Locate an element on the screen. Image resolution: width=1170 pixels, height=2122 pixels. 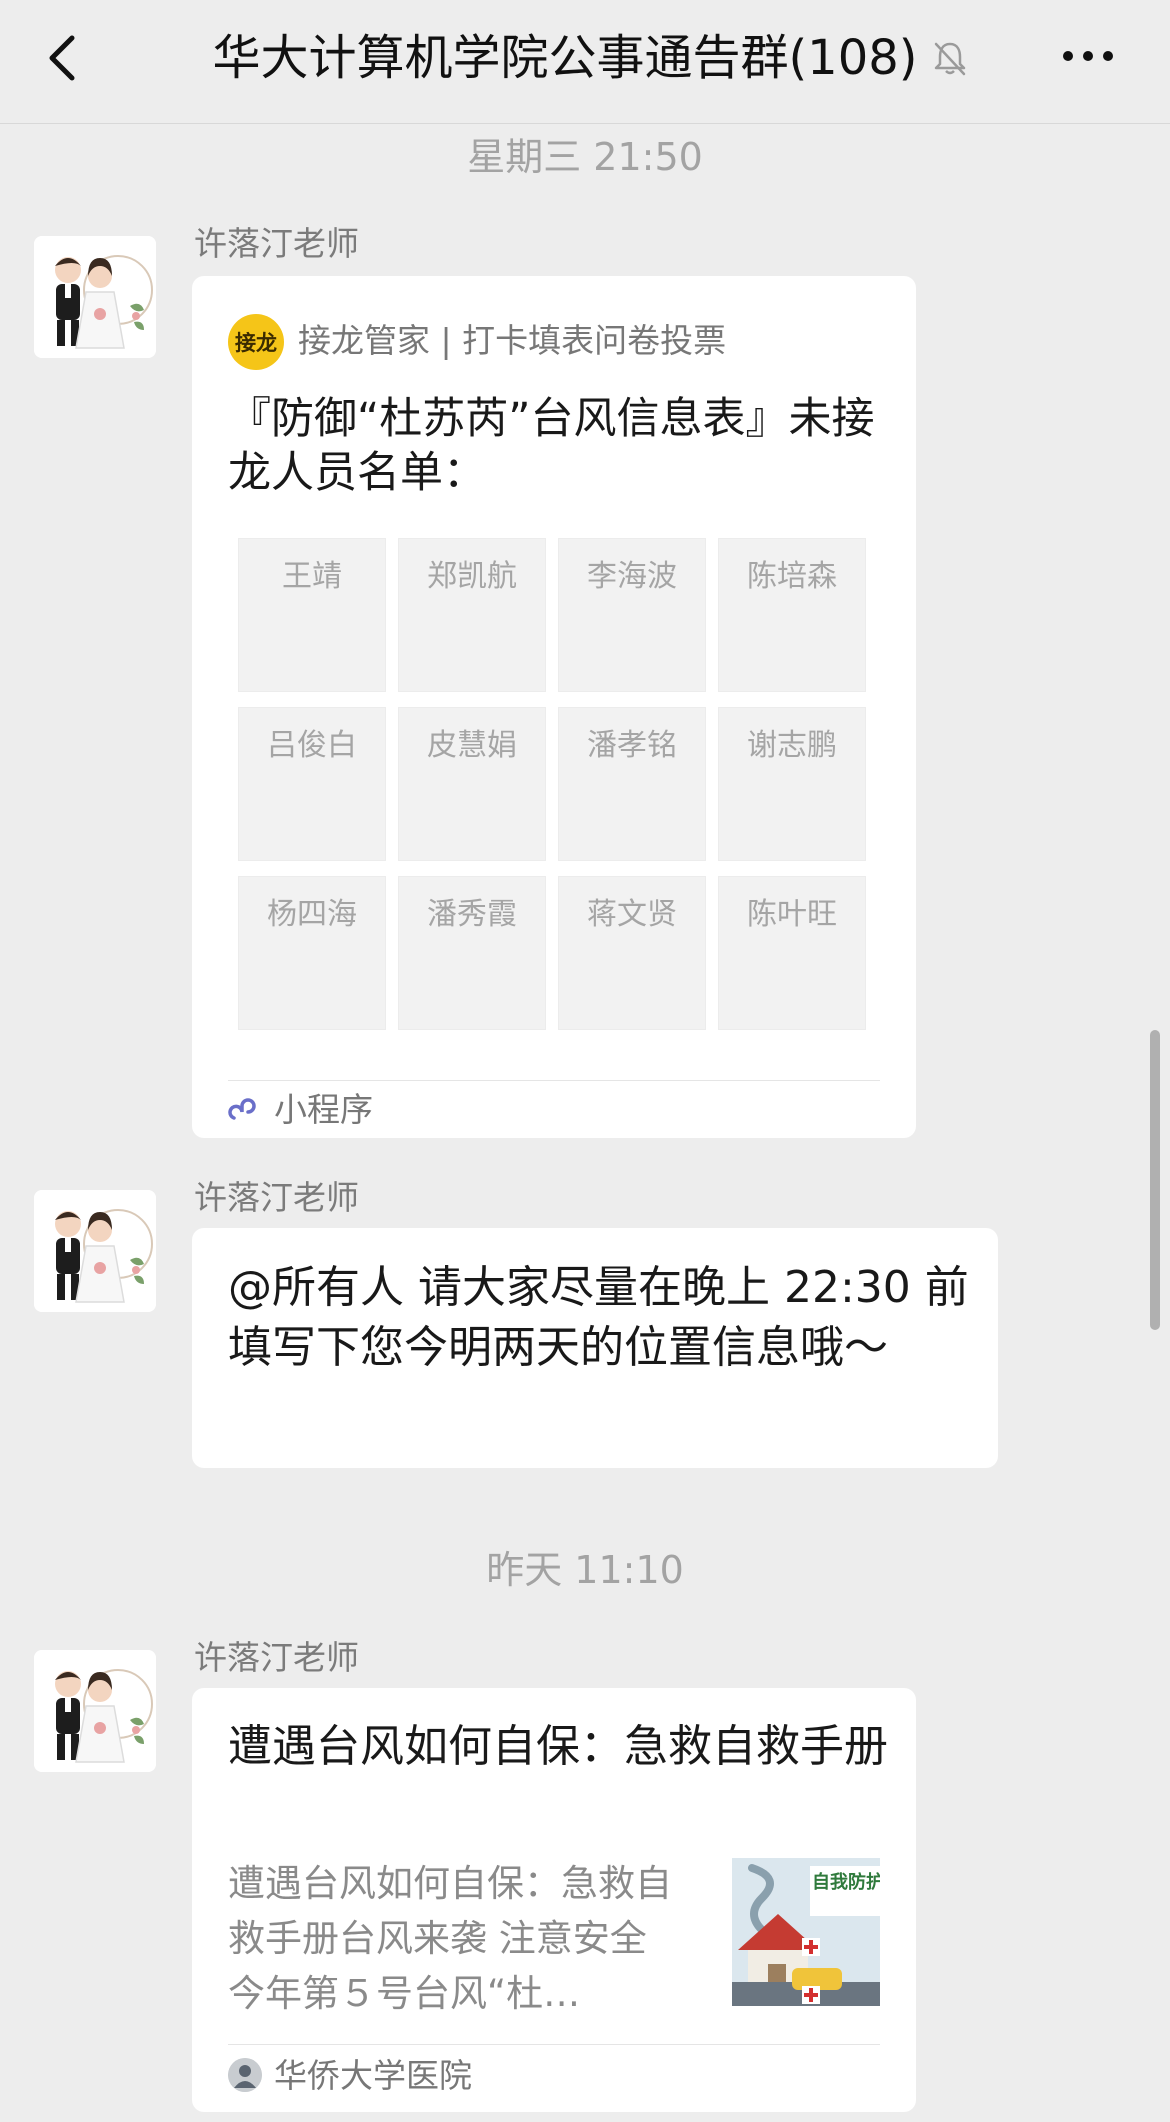
mini-program-label: 小程序 is located at coordinates (323, 1109).